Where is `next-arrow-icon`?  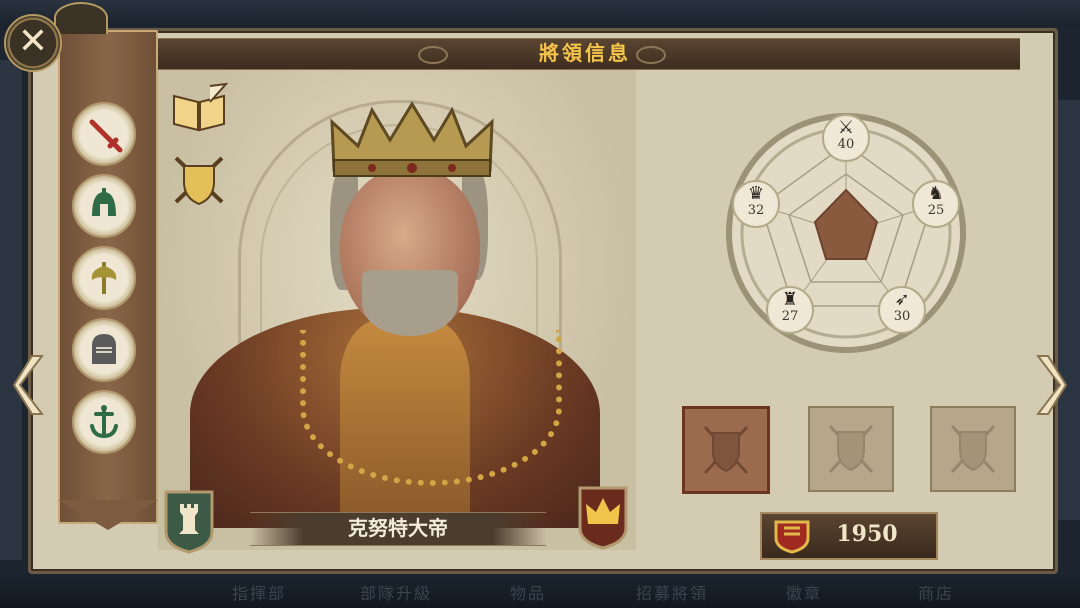
next-arrow-icon is located at coordinates (1050, 385).